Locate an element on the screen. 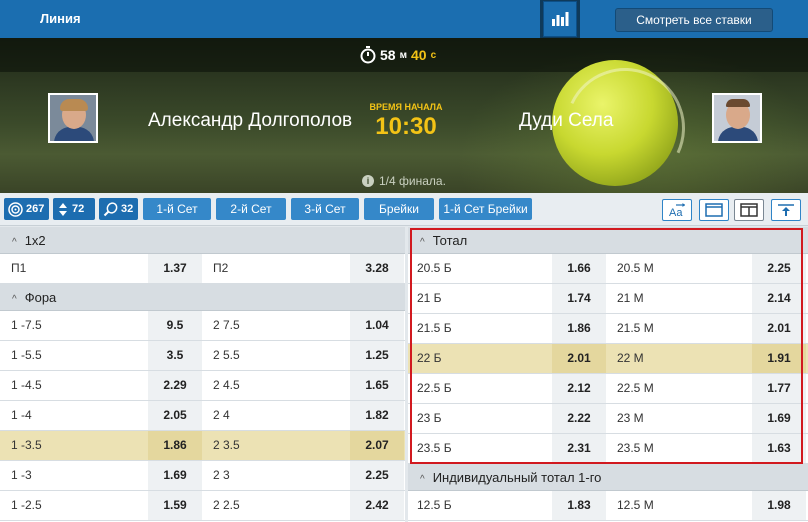 This screenshot has width=808, height=522. odds-value-right: 1.98 is located at coordinates (779, 505).